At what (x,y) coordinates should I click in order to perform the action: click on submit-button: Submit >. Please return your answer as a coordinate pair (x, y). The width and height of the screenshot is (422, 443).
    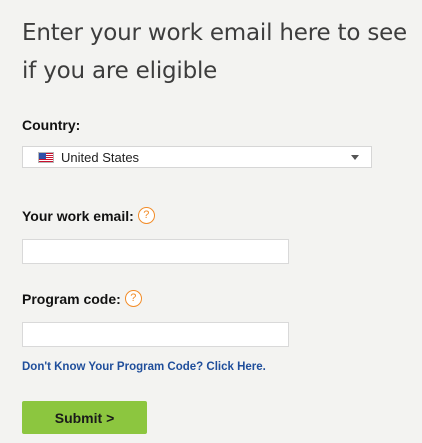
    Looking at the image, I should click on (84, 417).